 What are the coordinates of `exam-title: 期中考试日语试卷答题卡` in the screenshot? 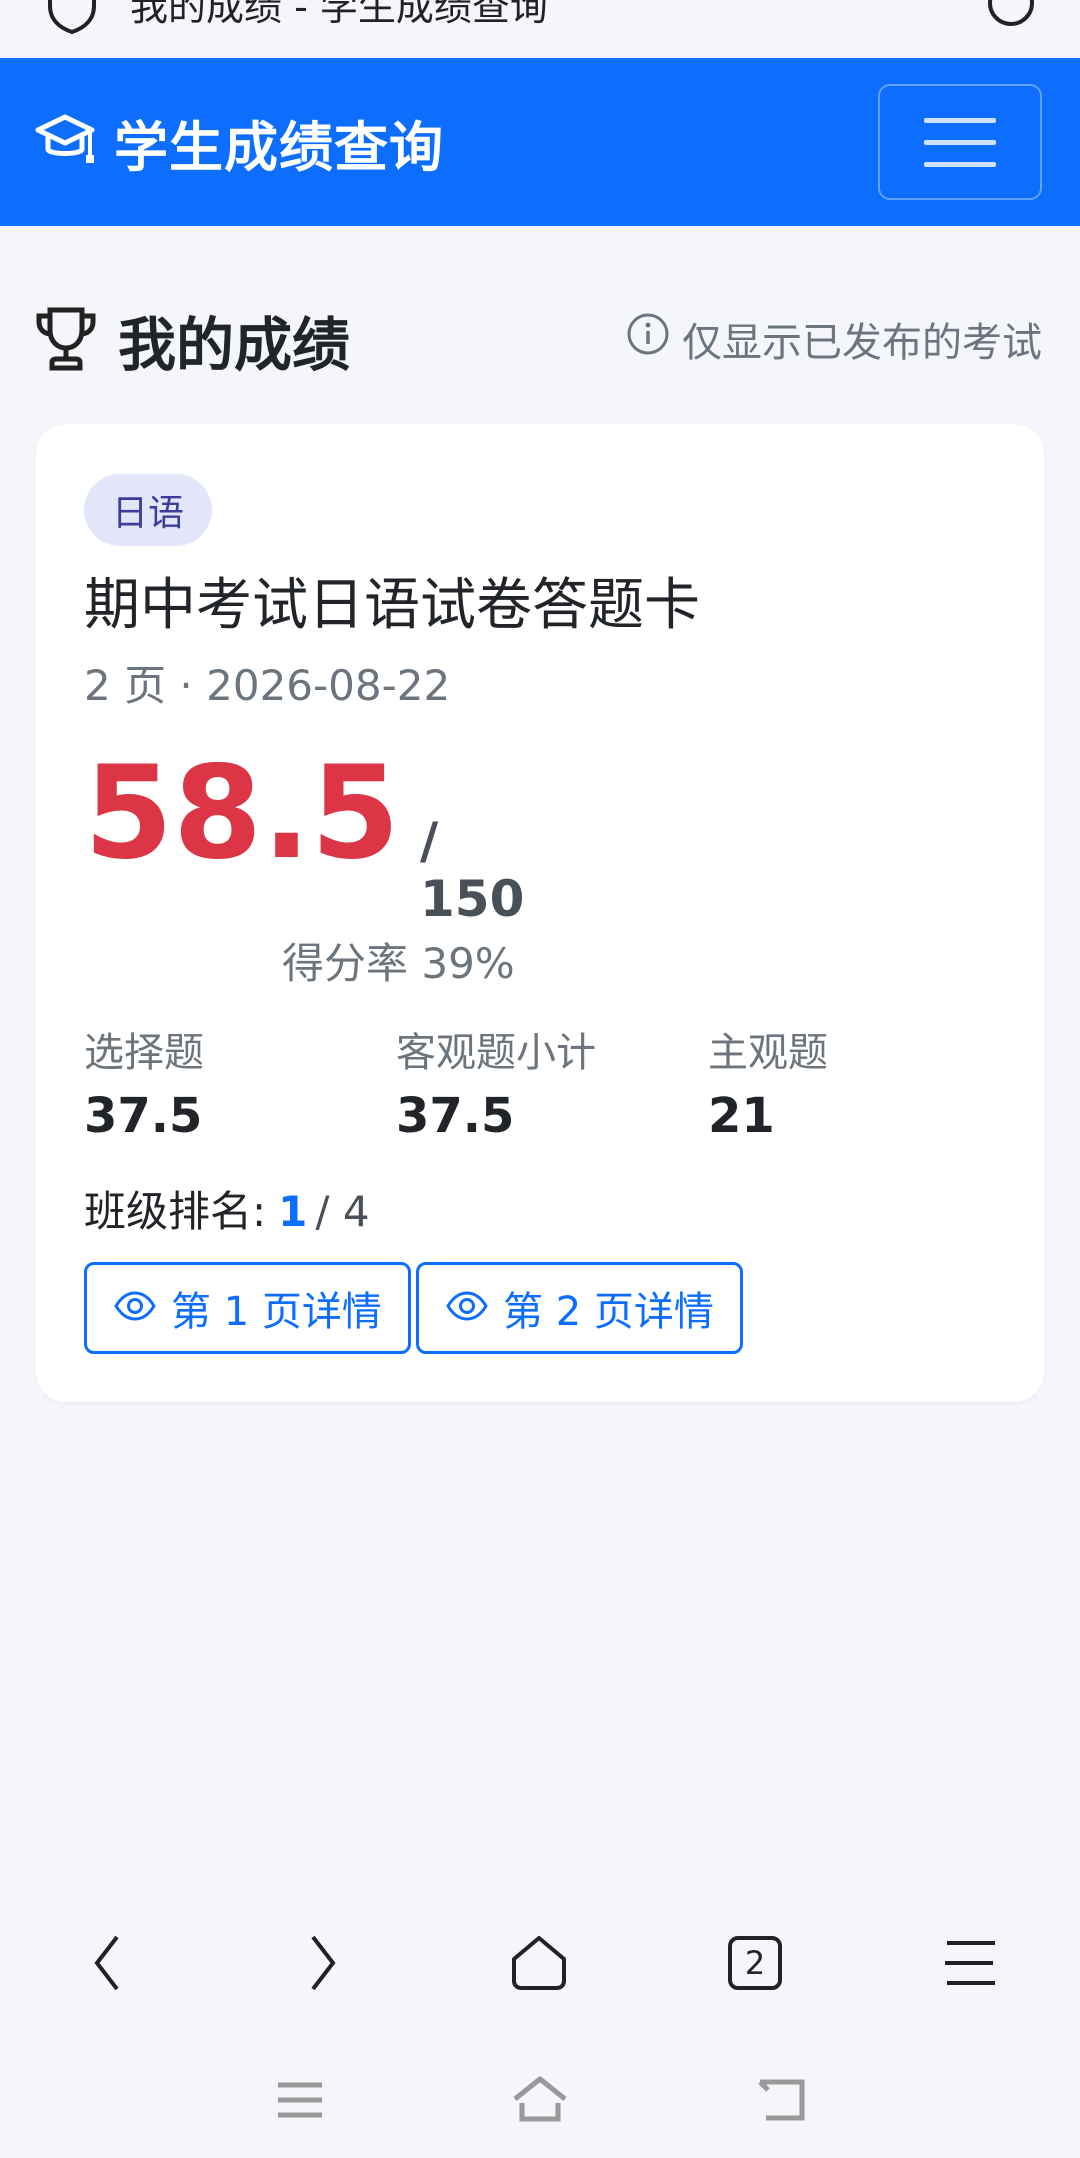 It's located at (392, 605).